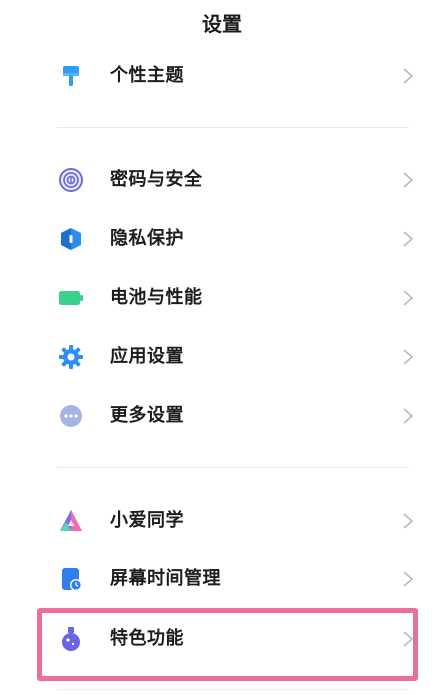 This screenshot has height=695, width=444. What do you see at coordinates (156, 179) in the screenshot?
I see `settings-item-label: 密码与安全` at bounding box center [156, 179].